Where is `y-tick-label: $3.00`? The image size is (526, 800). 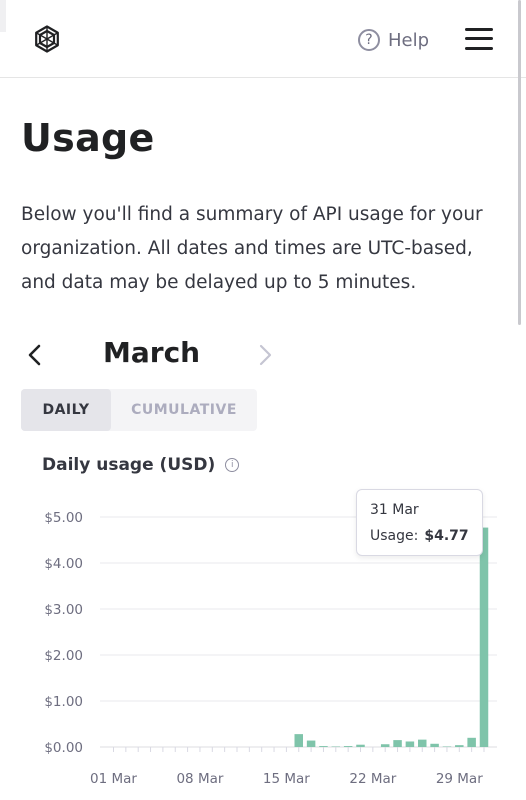
y-tick-label: $3.00 is located at coordinates (63, 610).